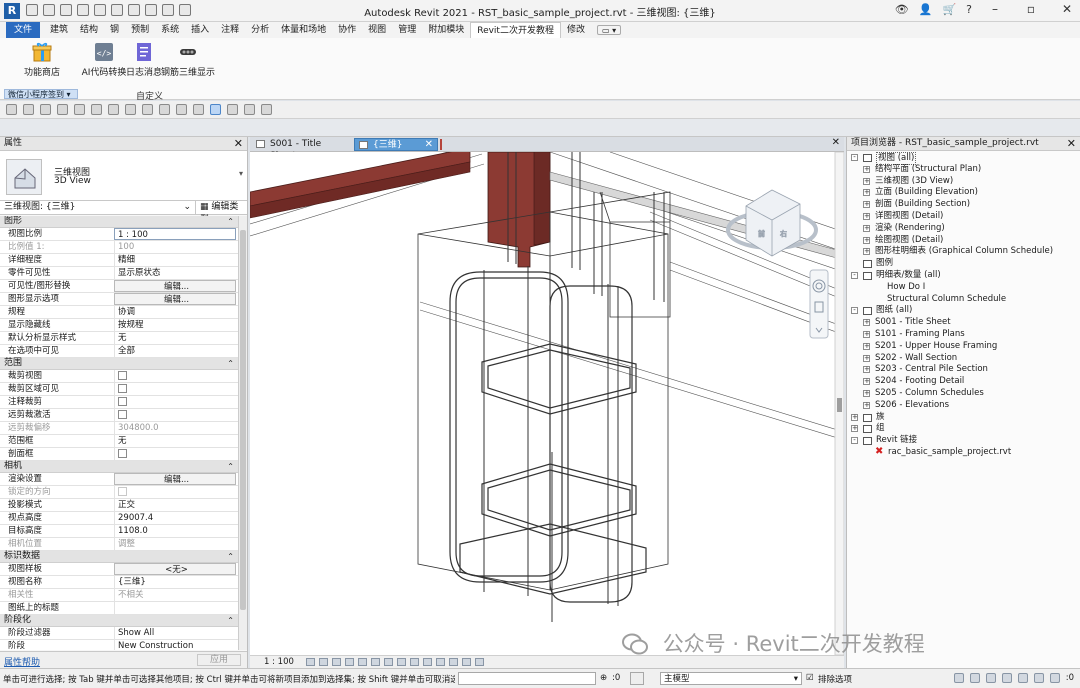 The height and width of the screenshot is (688, 1080). I want to click on browser-node: + S203 - Central Pile Section, so click(963, 370).